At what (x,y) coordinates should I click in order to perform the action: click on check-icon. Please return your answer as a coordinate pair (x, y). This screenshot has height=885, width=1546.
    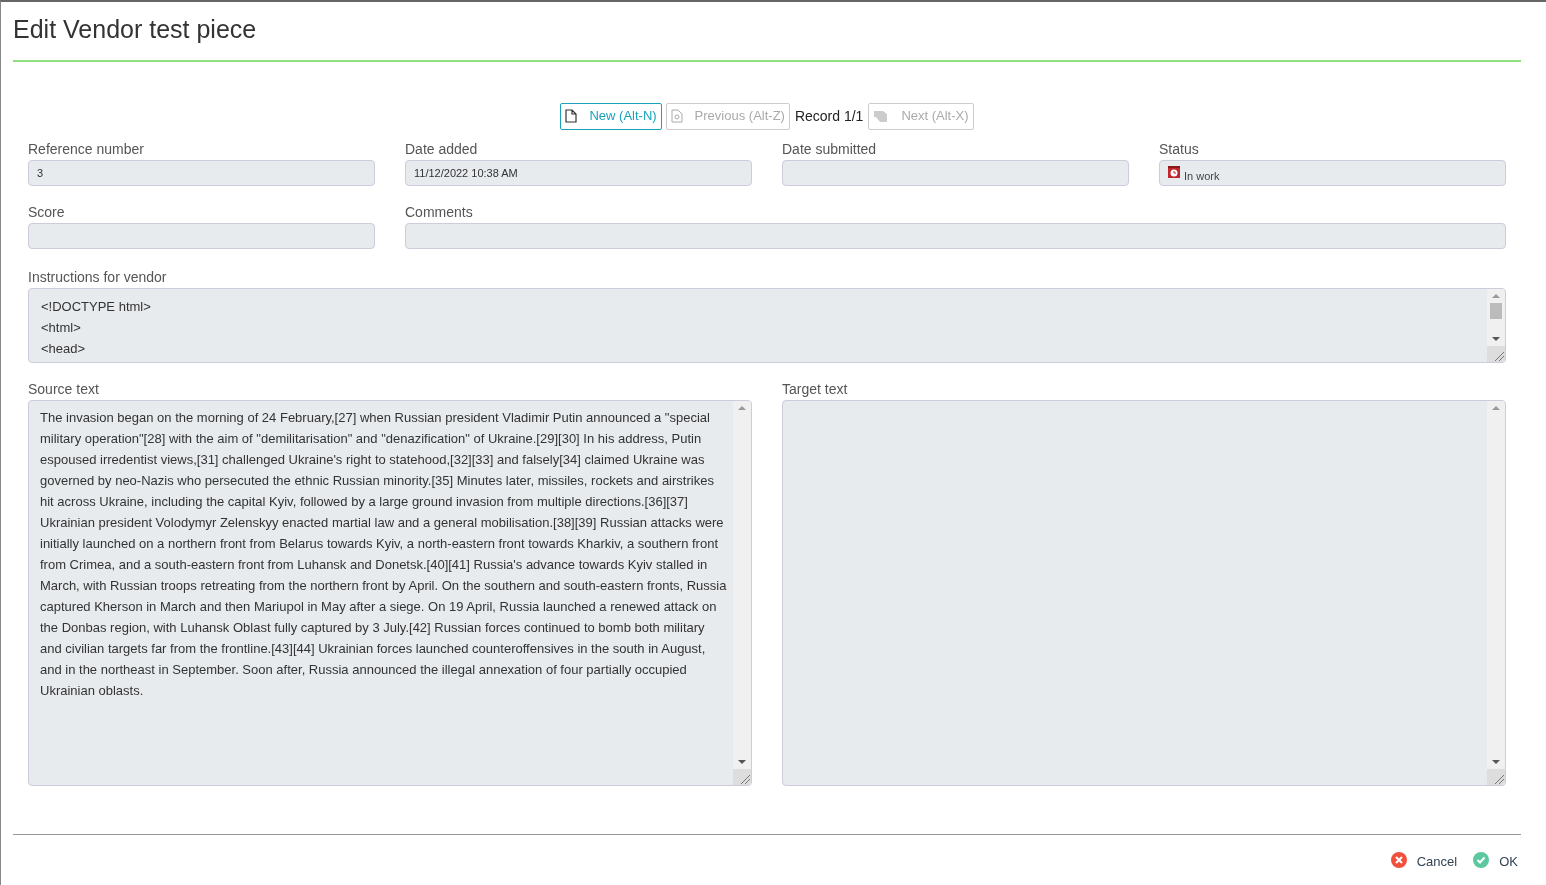
    Looking at the image, I should click on (1481, 860).